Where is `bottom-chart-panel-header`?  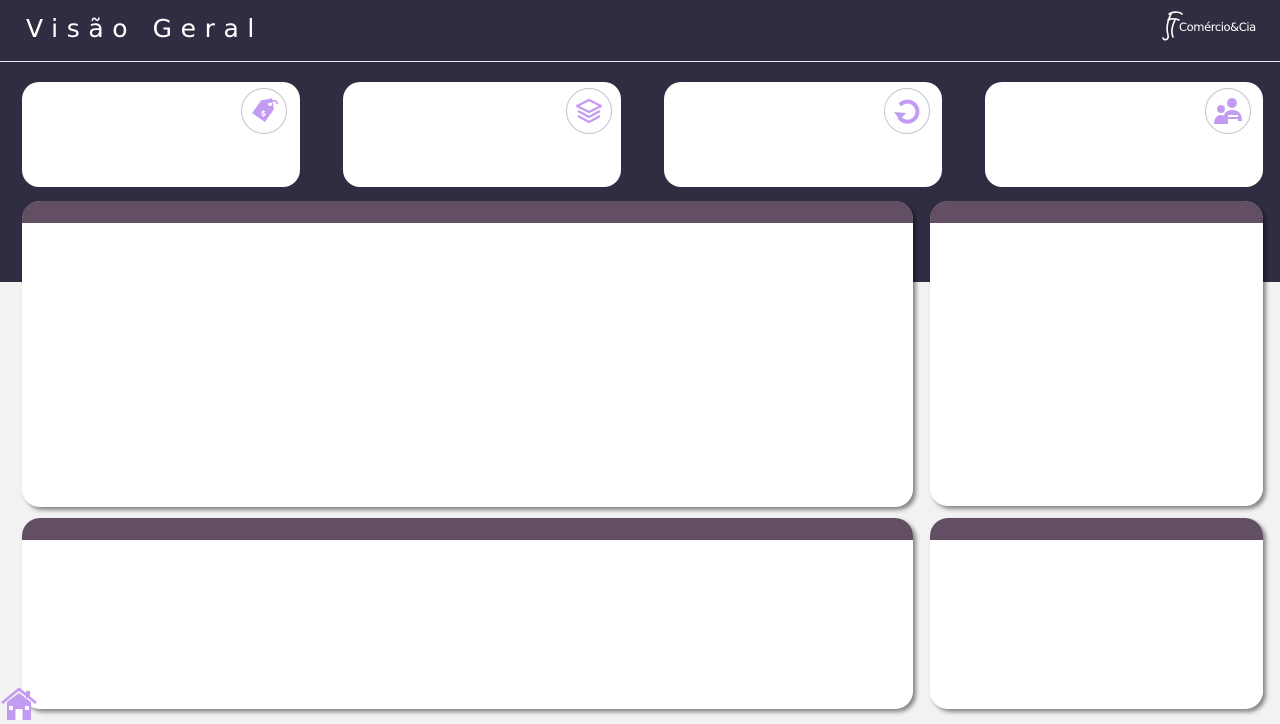
bottom-chart-panel-header is located at coordinates (467, 529).